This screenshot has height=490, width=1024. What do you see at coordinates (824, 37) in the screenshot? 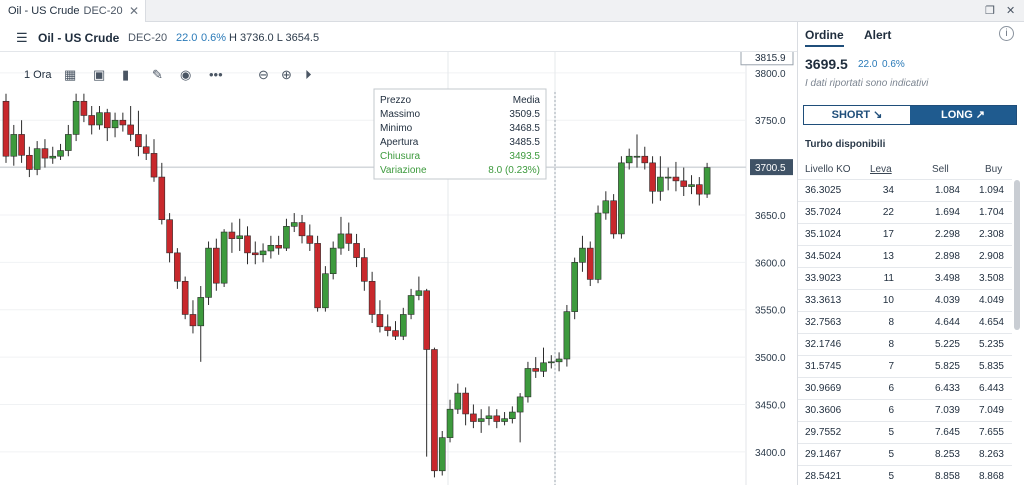
I see `tab-ordine: Ordine` at bounding box center [824, 37].